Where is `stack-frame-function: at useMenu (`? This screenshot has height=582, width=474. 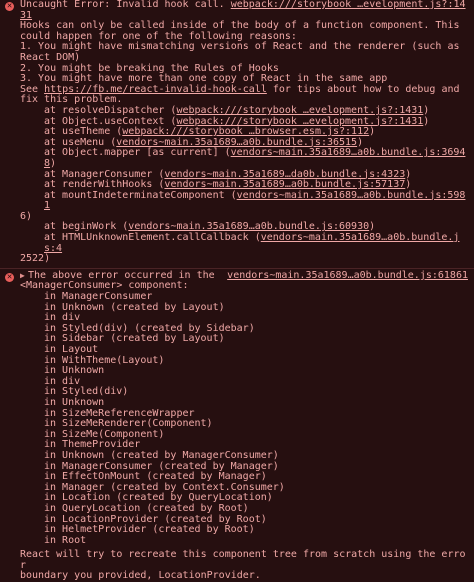 stack-frame-function: at useMenu ( is located at coordinates (80, 142).